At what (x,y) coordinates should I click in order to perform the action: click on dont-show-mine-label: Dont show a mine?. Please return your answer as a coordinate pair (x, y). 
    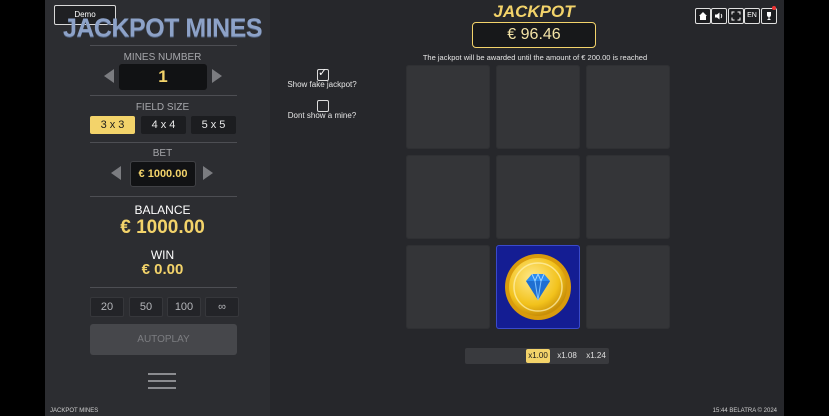
    Looking at the image, I should click on (322, 115).